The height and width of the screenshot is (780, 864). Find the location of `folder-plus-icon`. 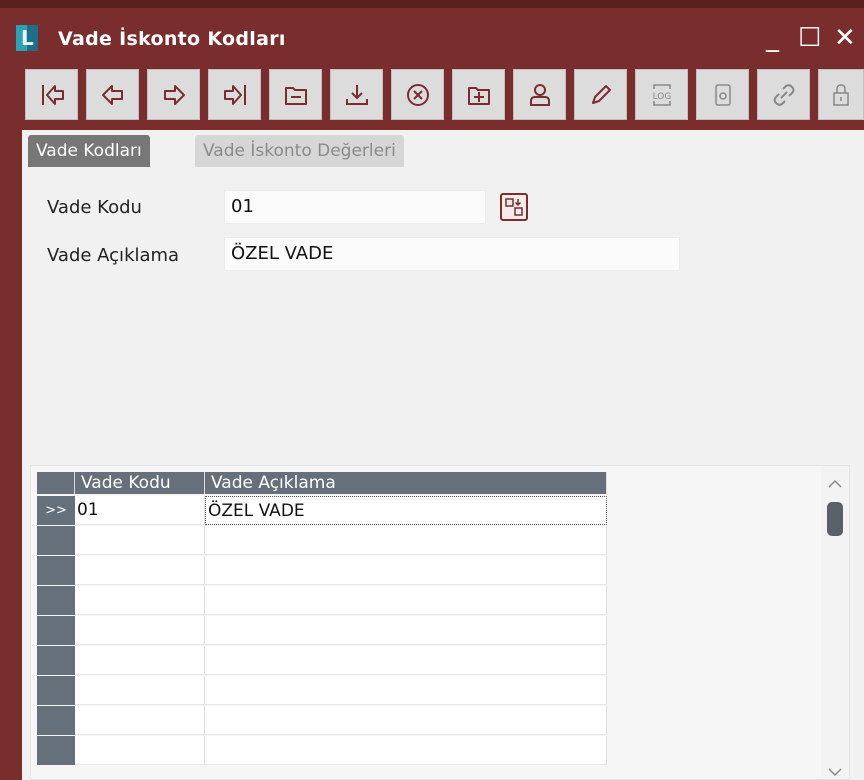

folder-plus-icon is located at coordinates (478, 95).